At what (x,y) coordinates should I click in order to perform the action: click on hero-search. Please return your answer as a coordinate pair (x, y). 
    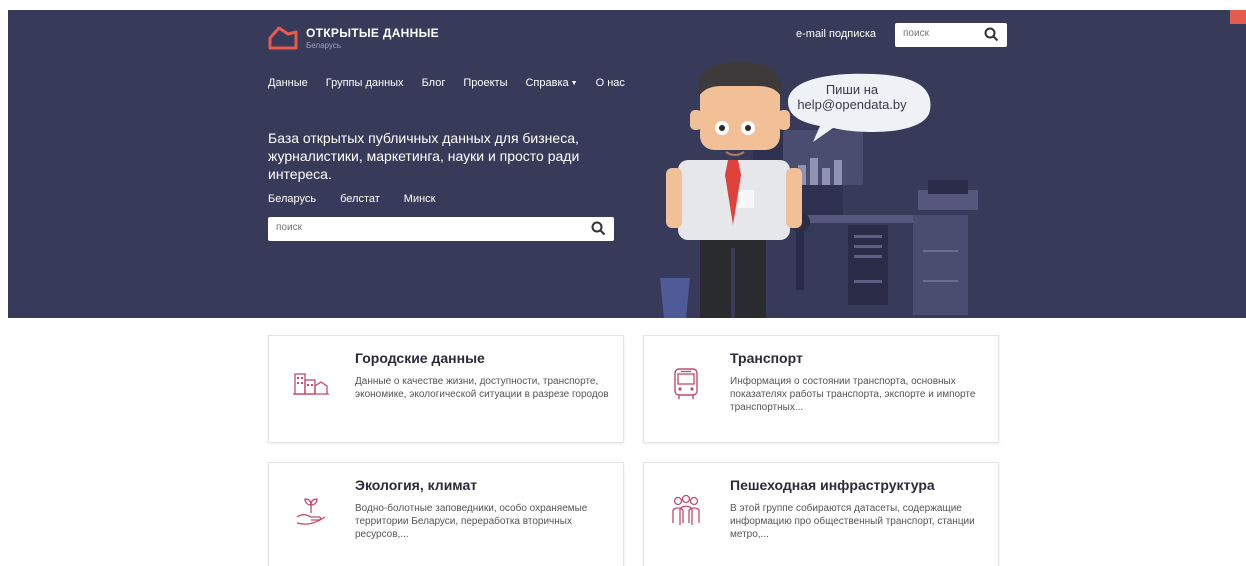
    Looking at the image, I should click on (441, 229).